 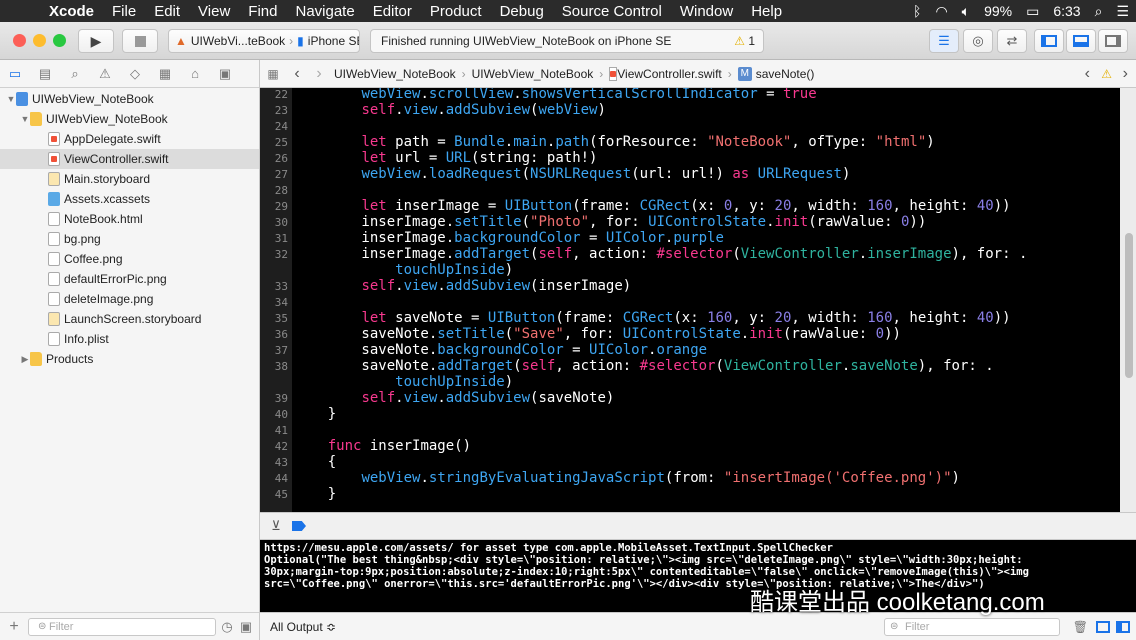 What do you see at coordinates (522, 11) in the screenshot?
I see `menu-debug: Debug` at bounding box center [522, 11].